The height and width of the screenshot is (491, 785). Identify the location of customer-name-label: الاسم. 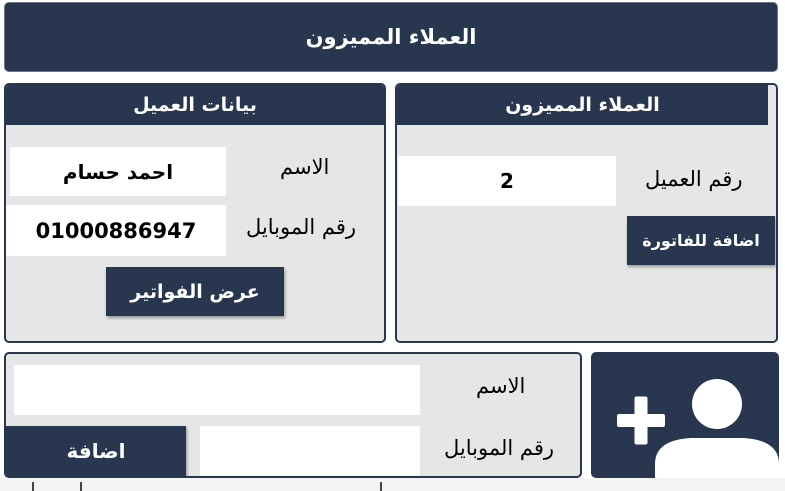
(305, 167).